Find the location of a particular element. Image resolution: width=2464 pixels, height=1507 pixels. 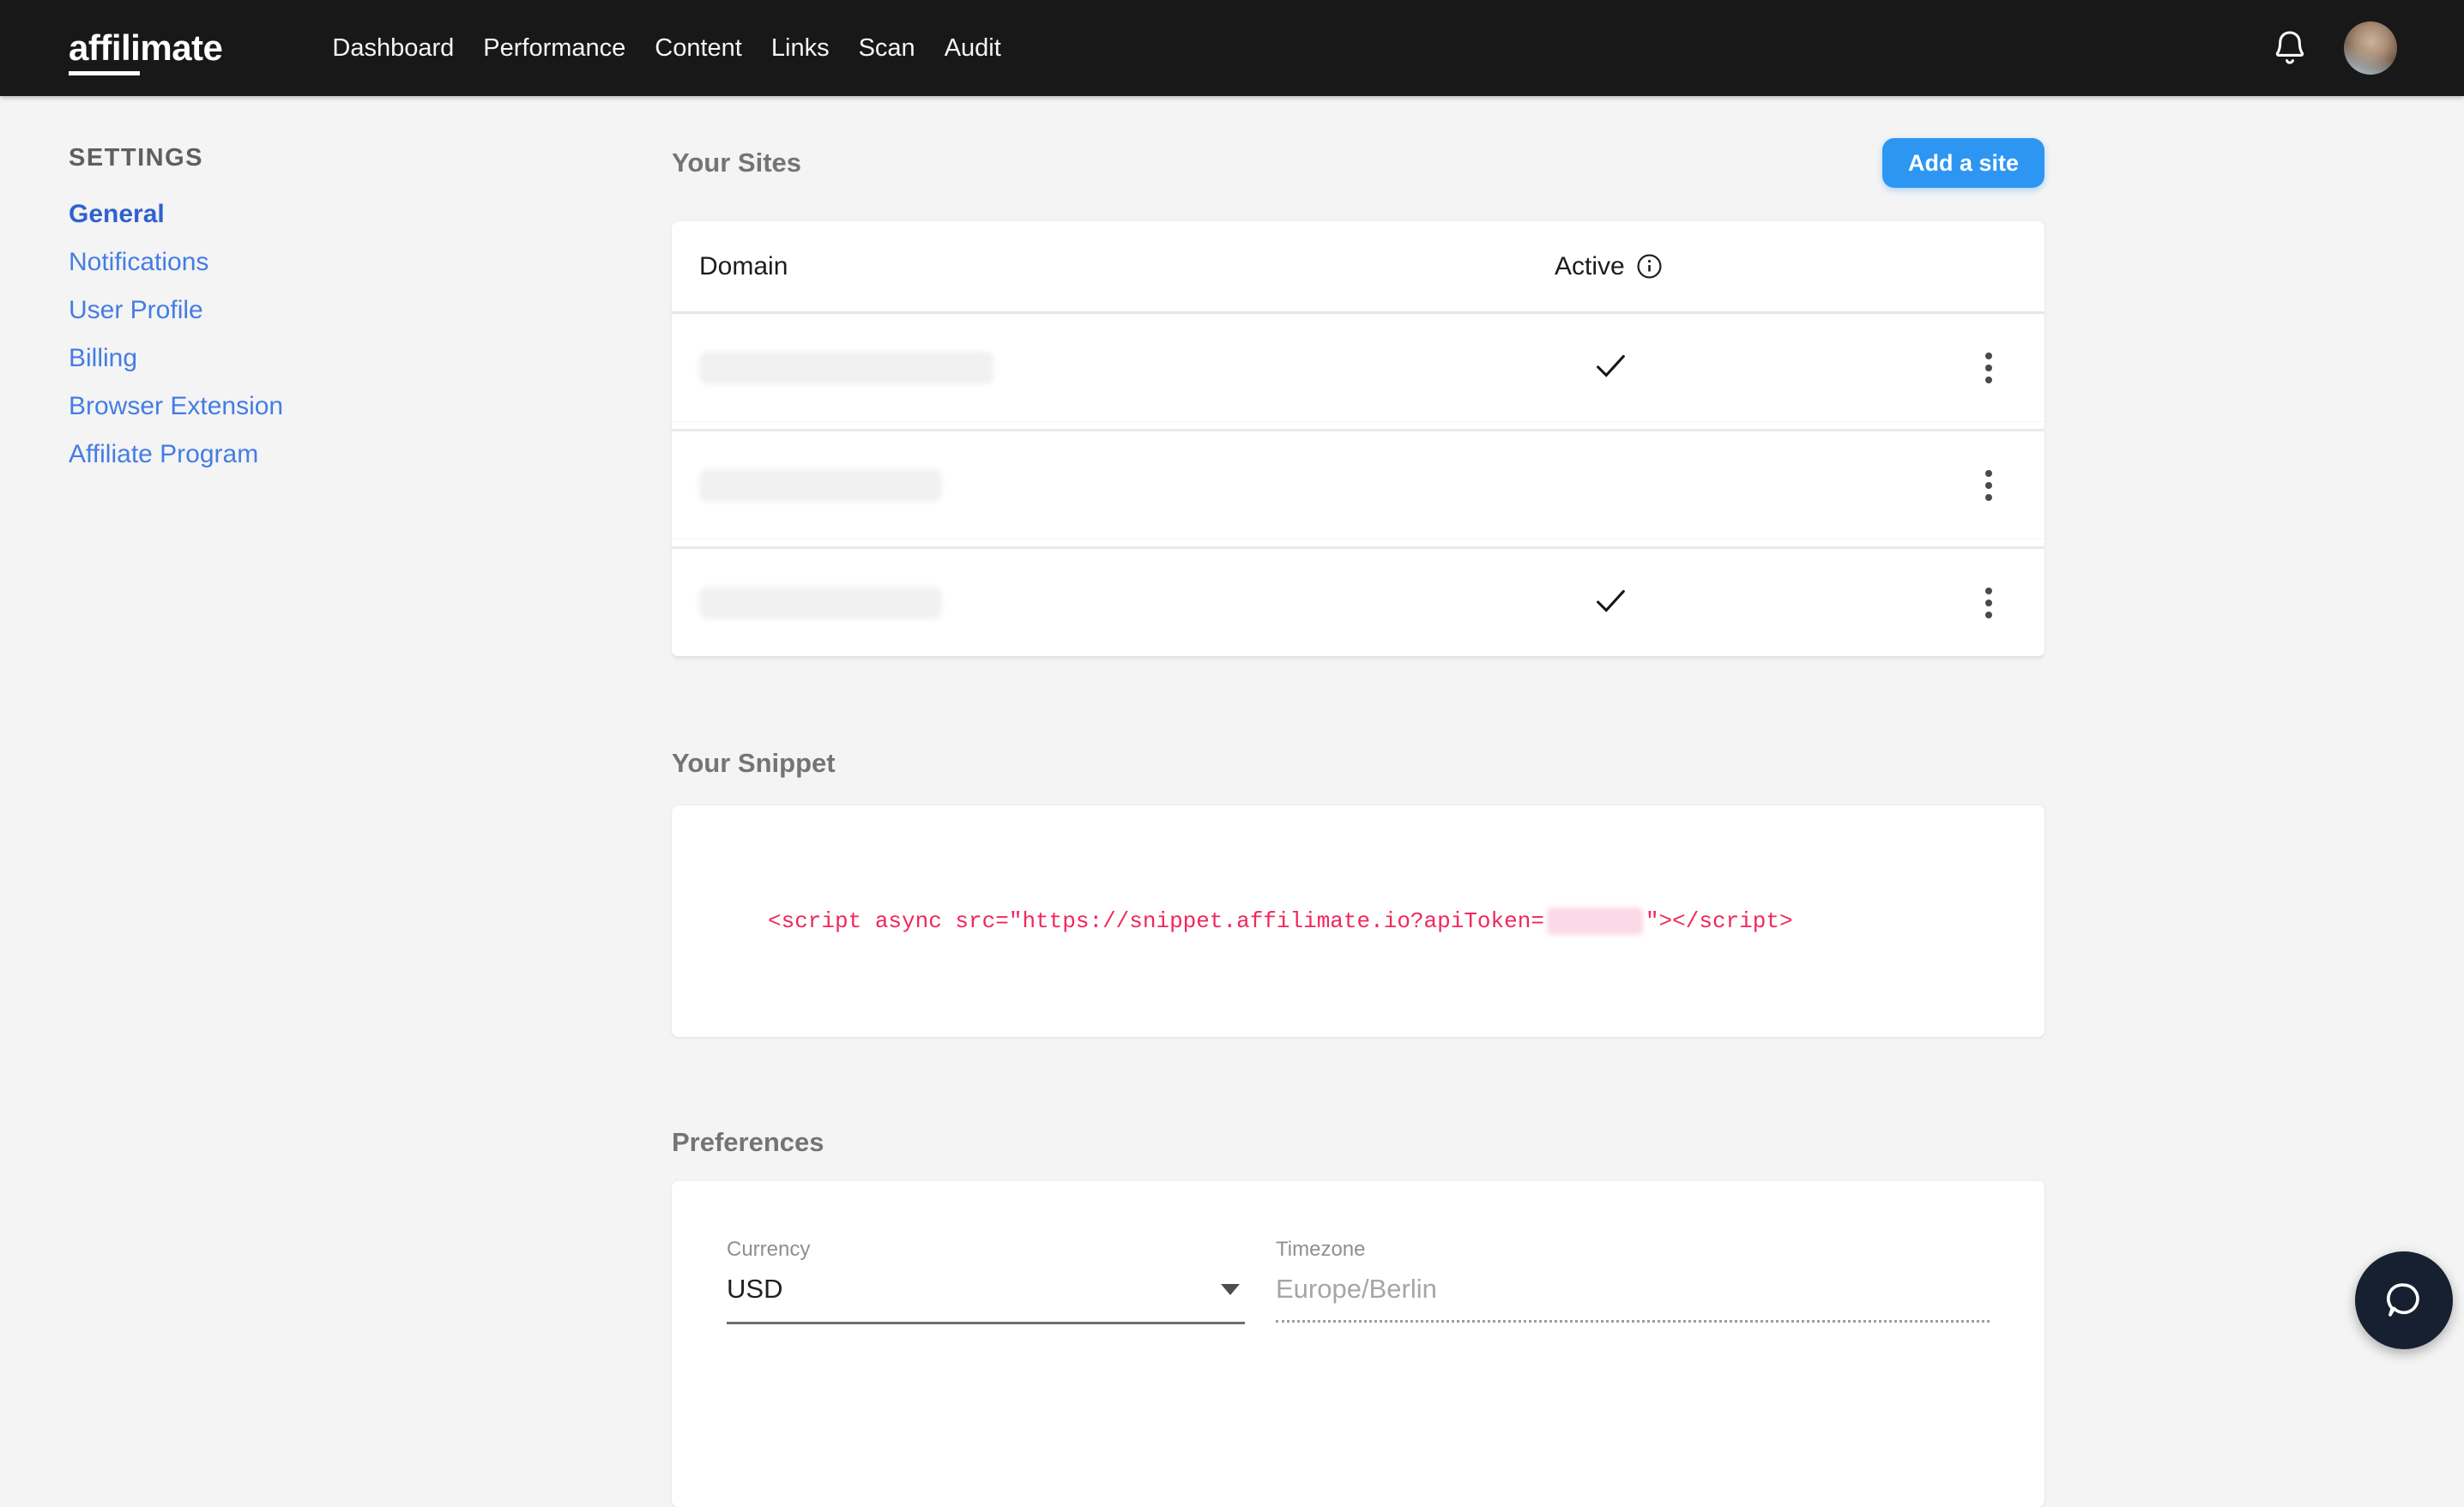

sidebar-item-general: General is located at coordinates (370, 214).